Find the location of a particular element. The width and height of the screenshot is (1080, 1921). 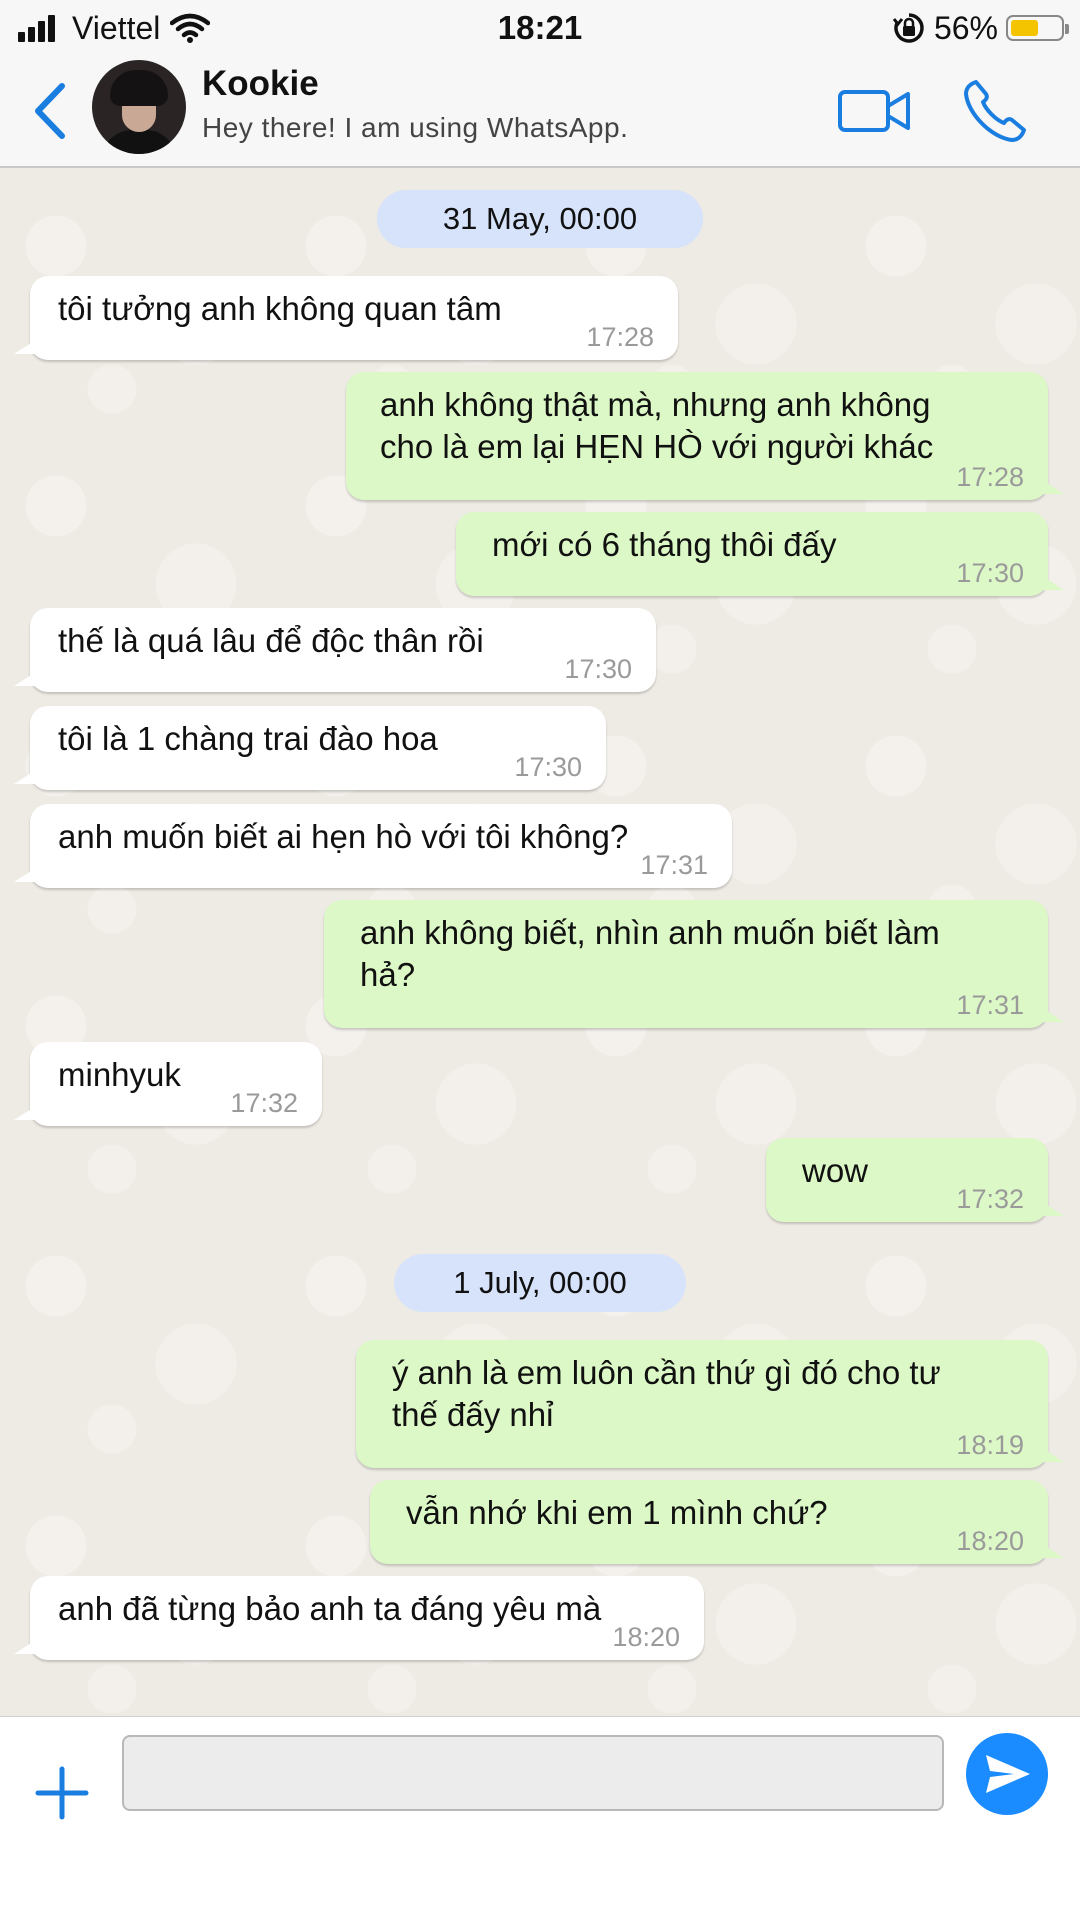

message-text: thế là quá lâu để độc thân rồi is located at coordinates (271, 640).